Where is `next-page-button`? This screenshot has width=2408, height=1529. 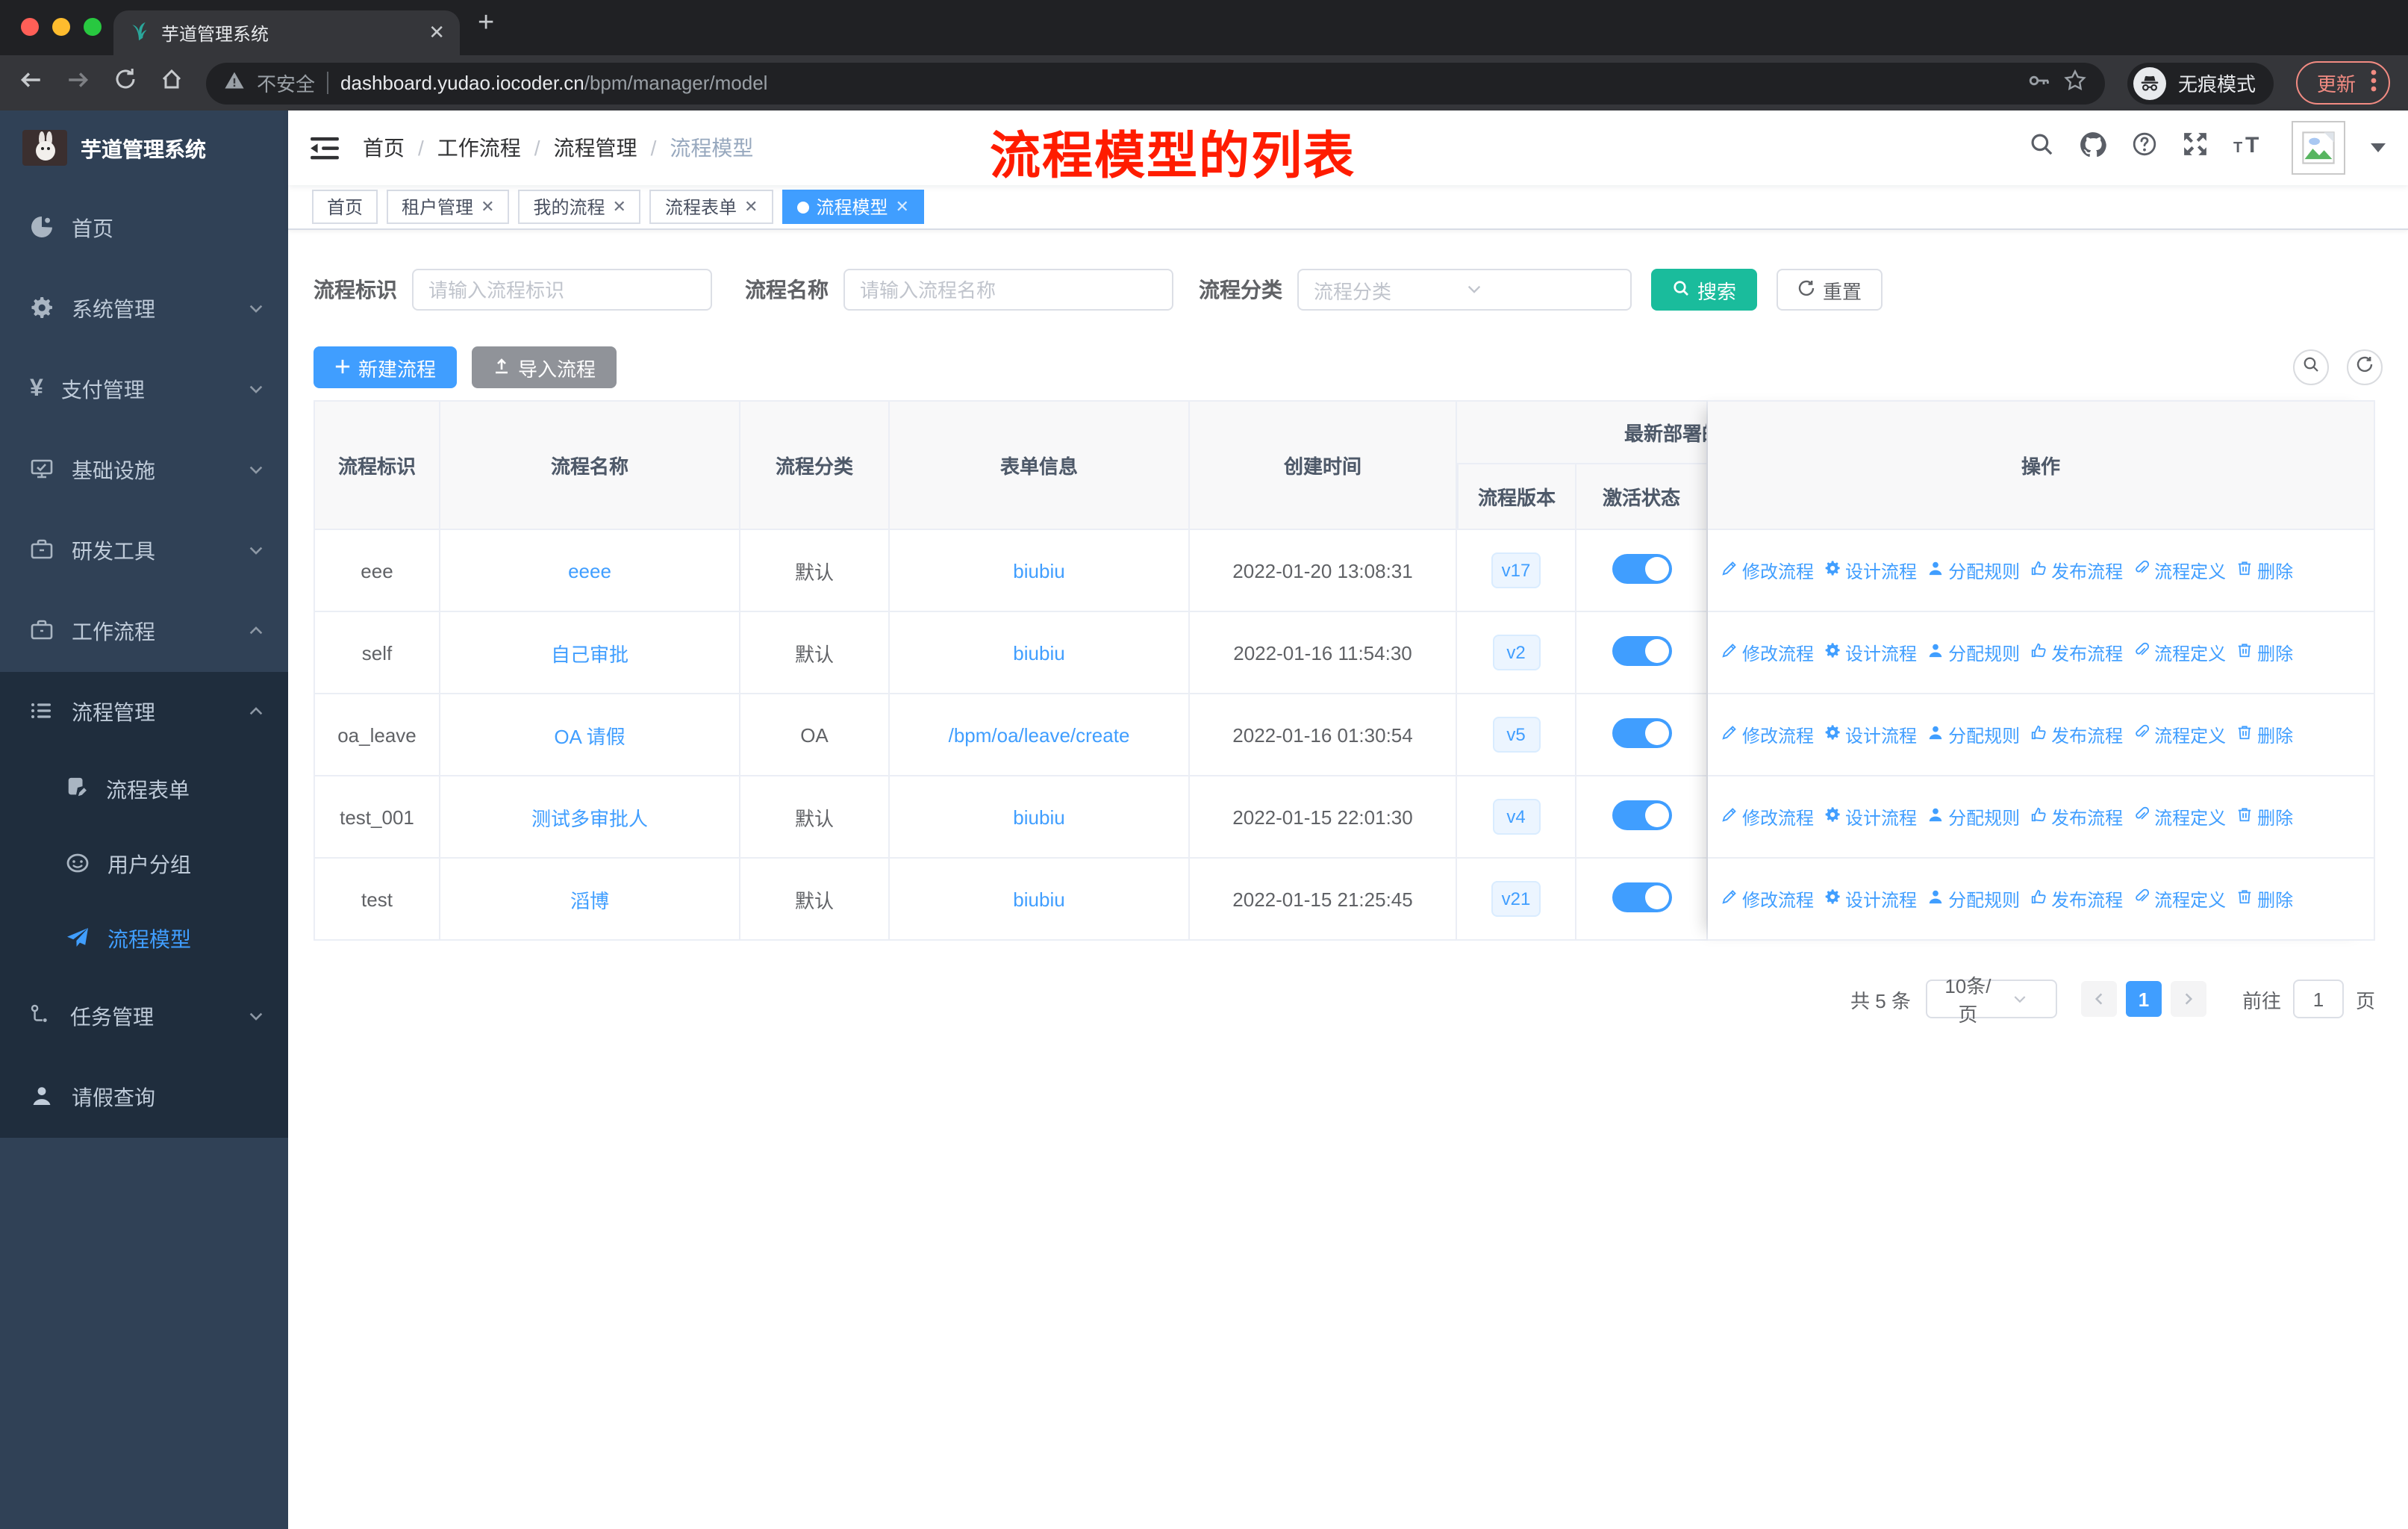
next-page-button is located at coordinates (2188, 999).